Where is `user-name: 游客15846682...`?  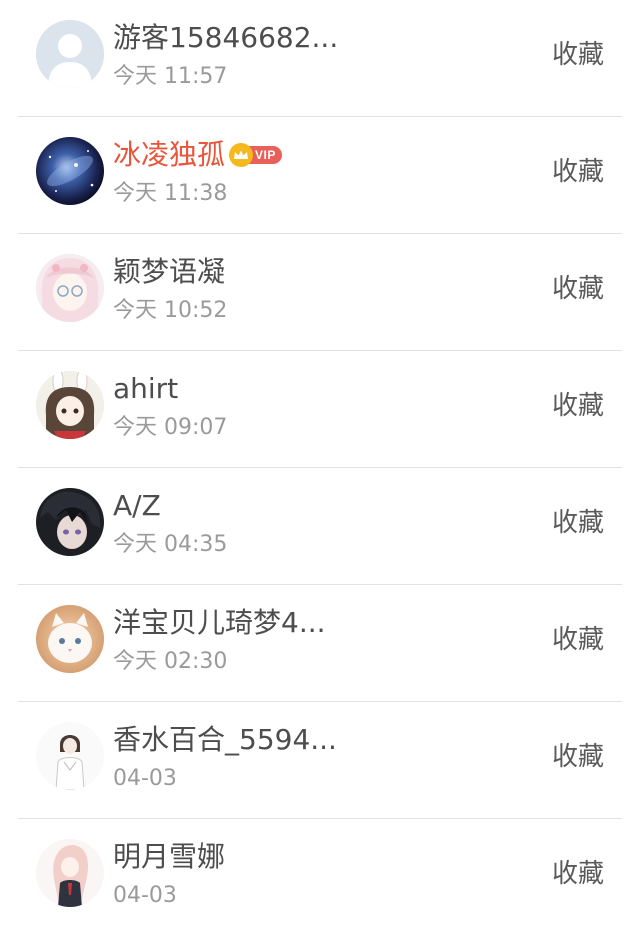
user-name: 游客15846682... is located at coordinates (225, 38).